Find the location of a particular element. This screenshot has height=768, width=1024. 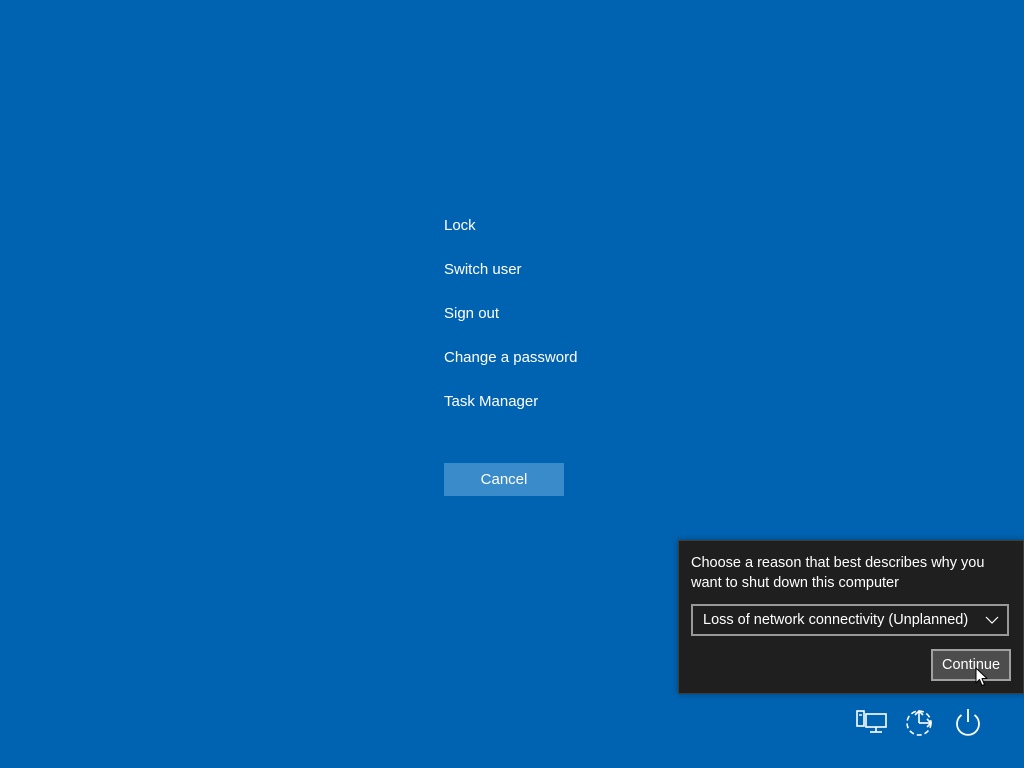

continue-button: Continue is located at coordinates (971, 665).